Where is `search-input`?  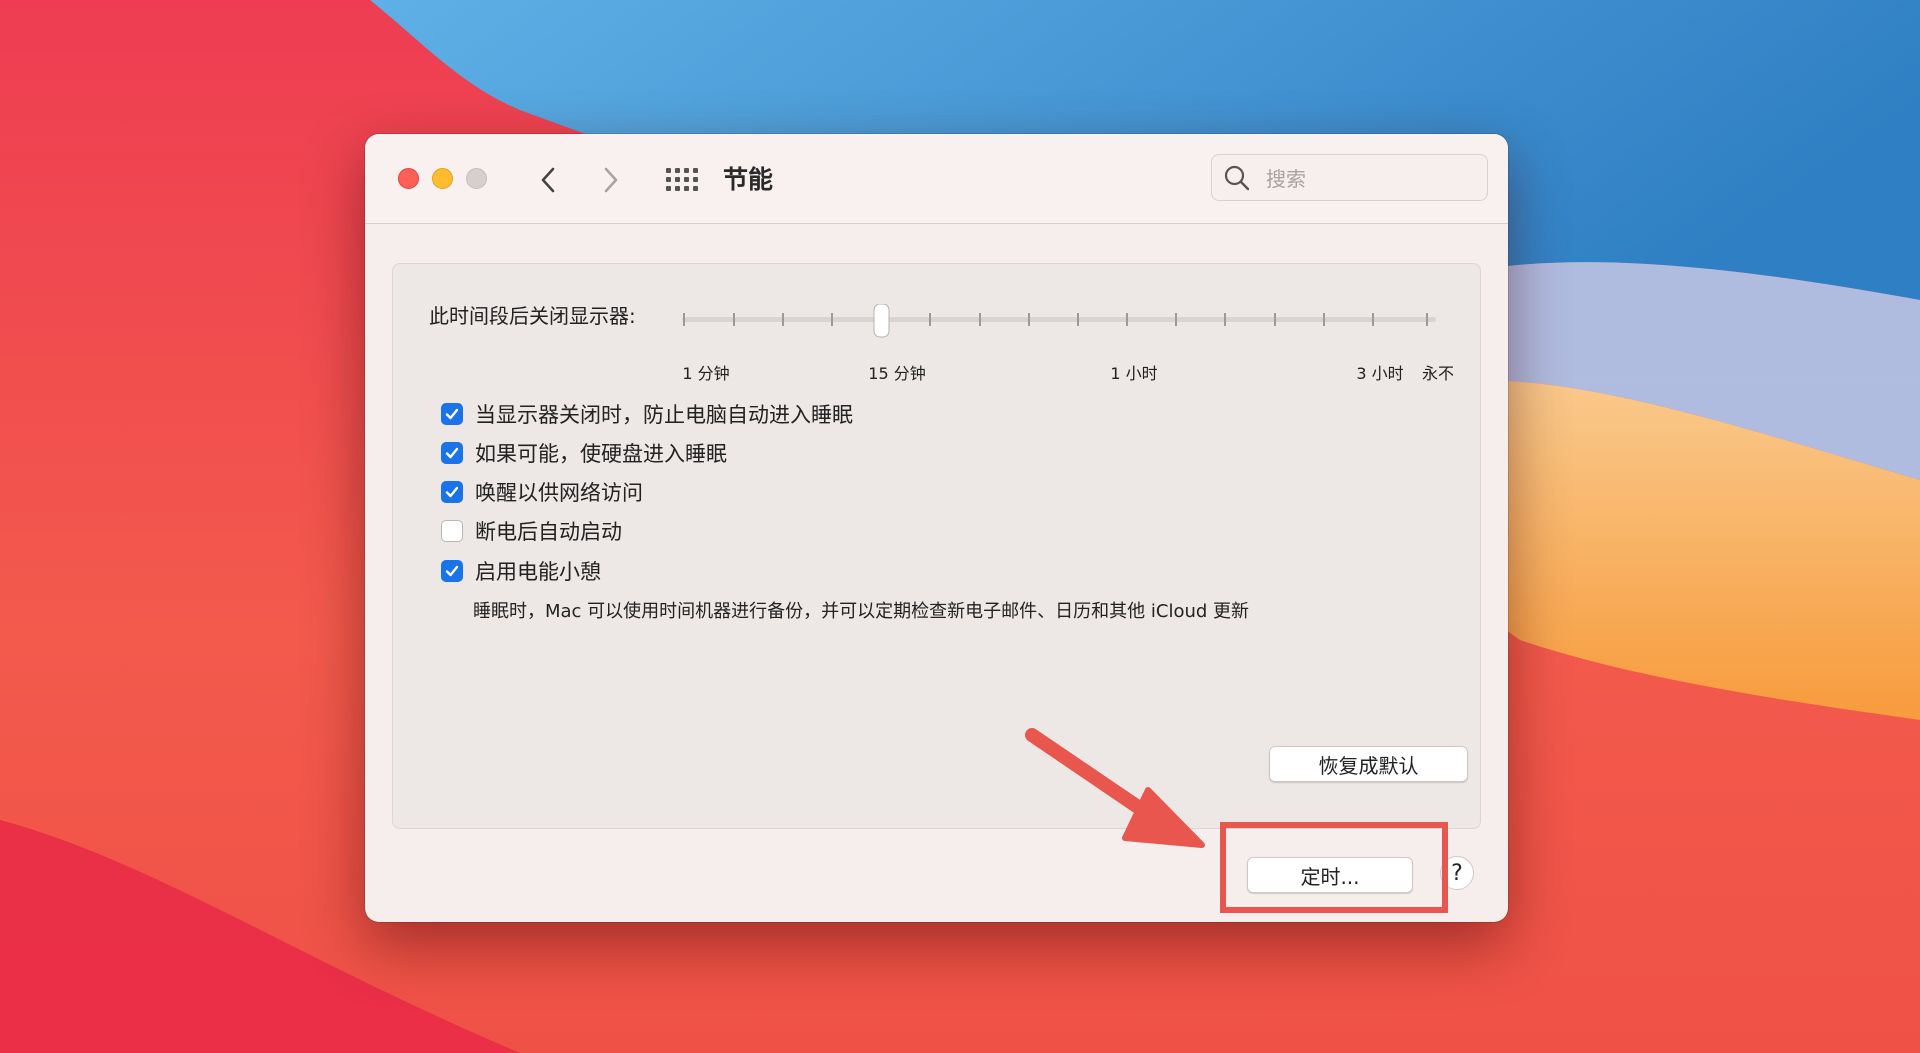
search-input is located at coordinates (1366, 179).